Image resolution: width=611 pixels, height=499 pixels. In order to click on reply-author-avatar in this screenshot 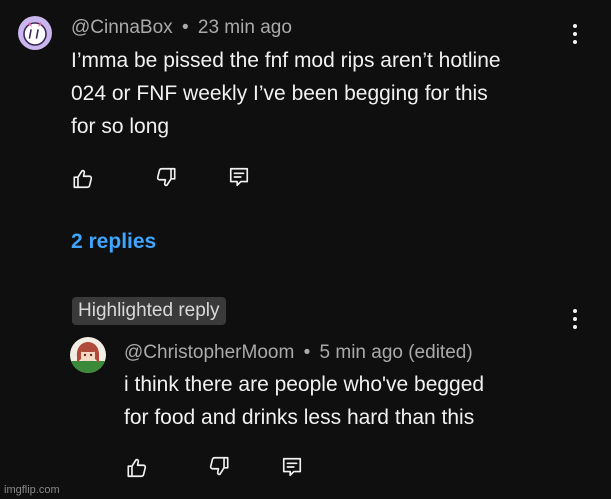, I will do `click(88, 355)`.